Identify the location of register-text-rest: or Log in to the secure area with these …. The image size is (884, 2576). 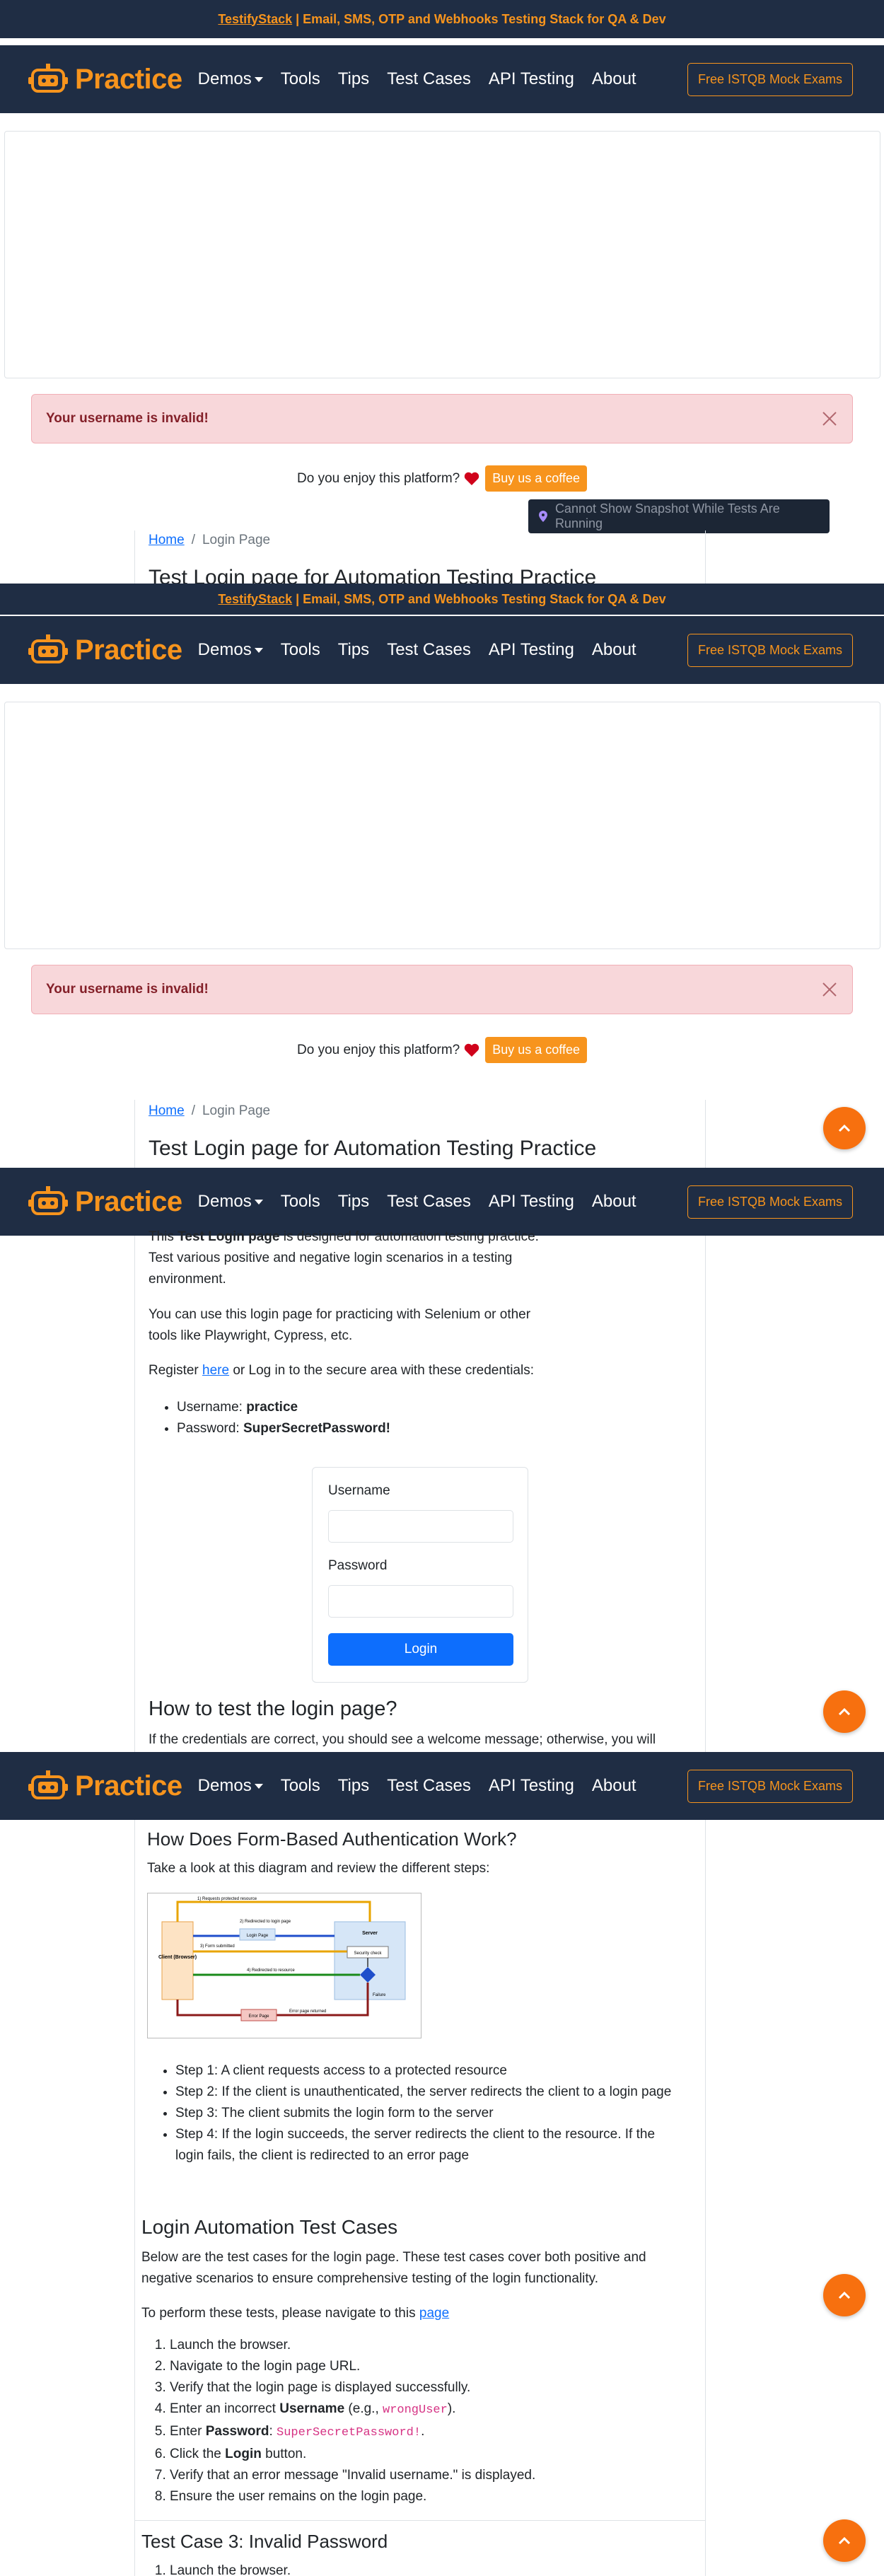
(382, 1370).